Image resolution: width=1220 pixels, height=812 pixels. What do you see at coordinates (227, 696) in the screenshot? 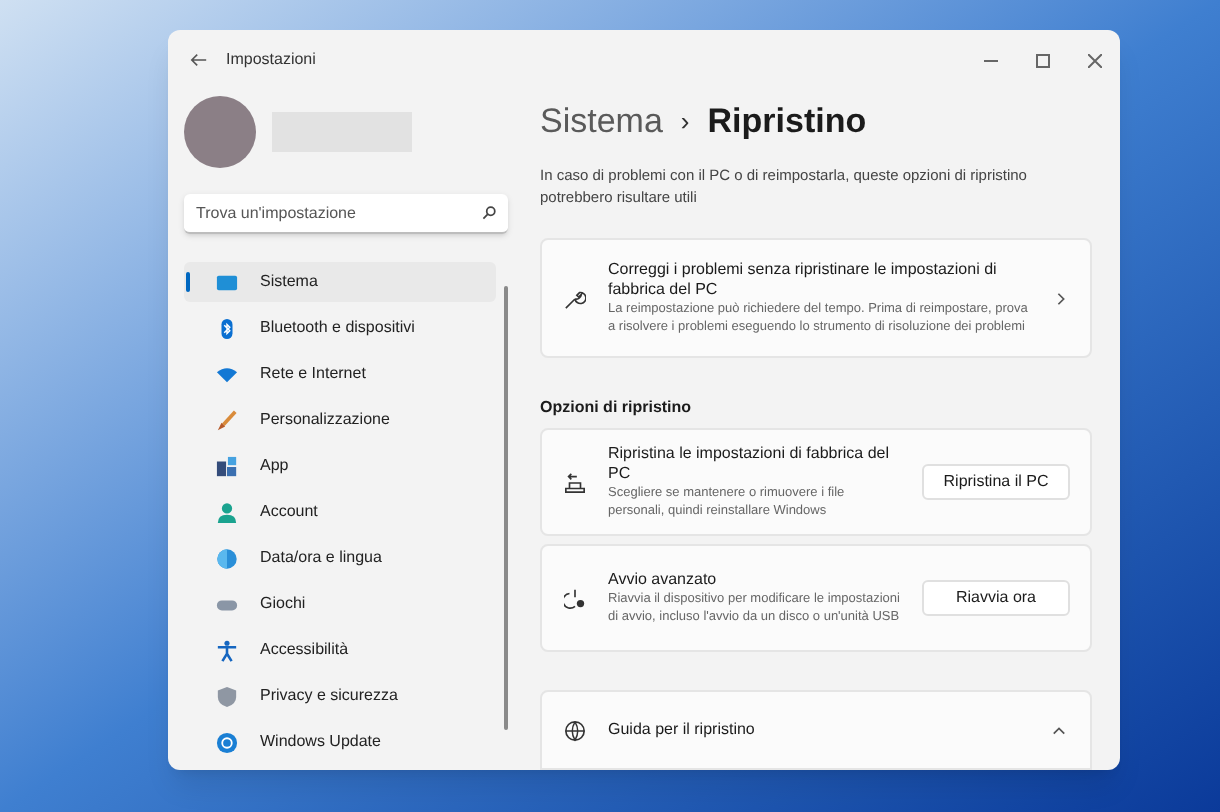
I see `shield-icon` at bounding box center [227, 696].